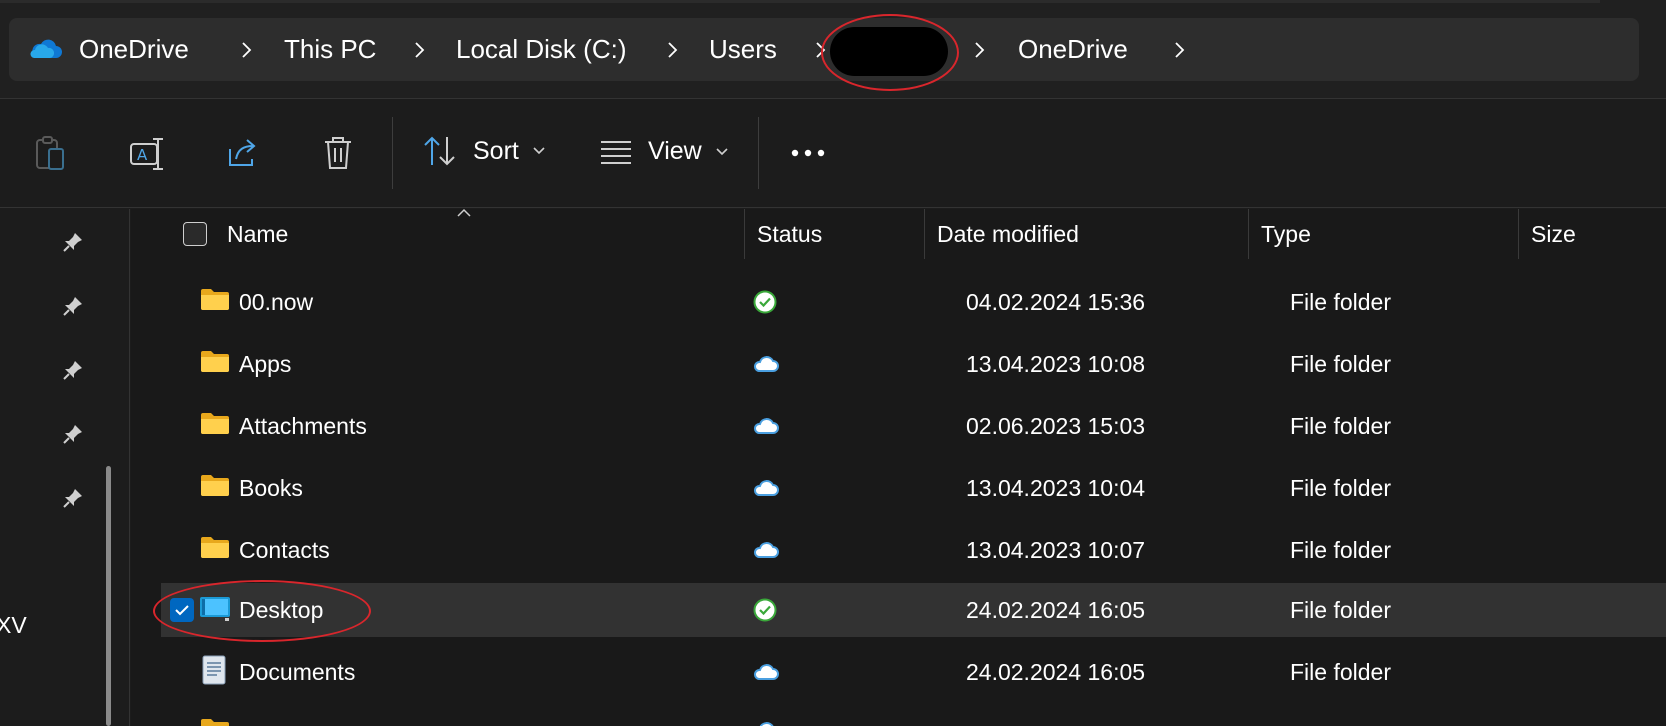 The width and height of the screenshot is (1666, 726). What do you see at coordinates (297, 672) in the screenshot?
I see `file-name: Documents` at bounding box center [297, 672].